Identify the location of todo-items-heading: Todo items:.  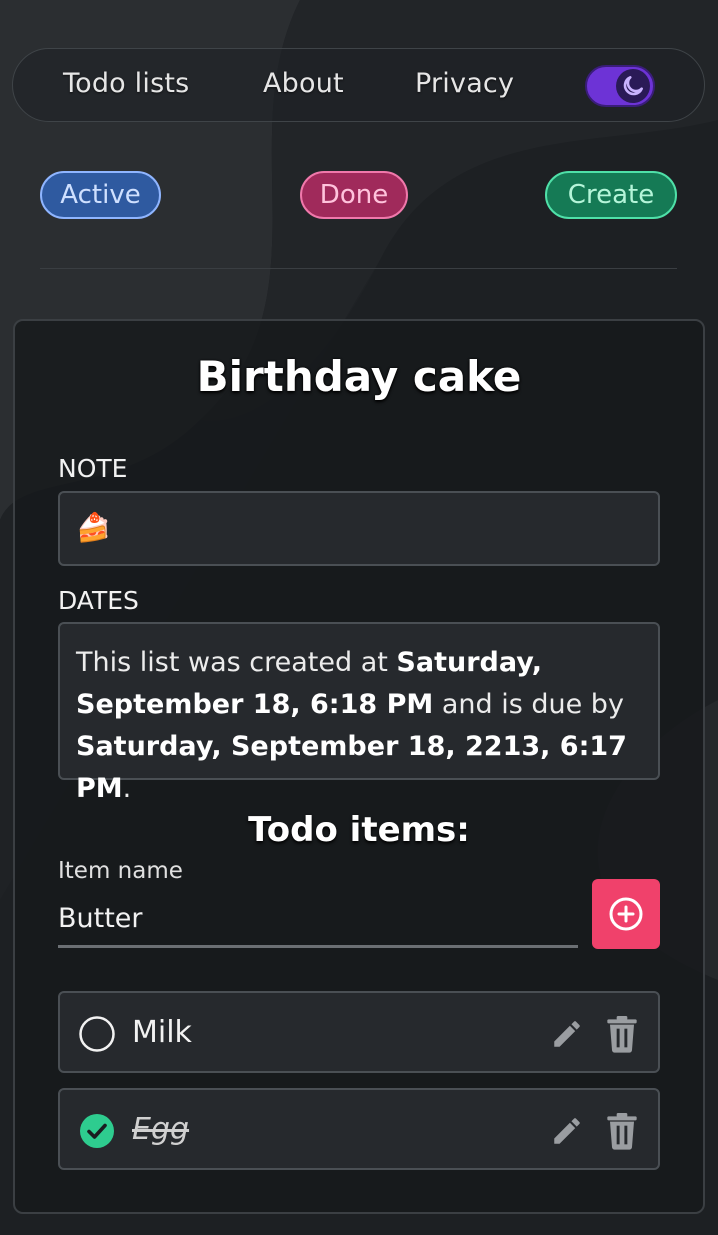
(359, 830).